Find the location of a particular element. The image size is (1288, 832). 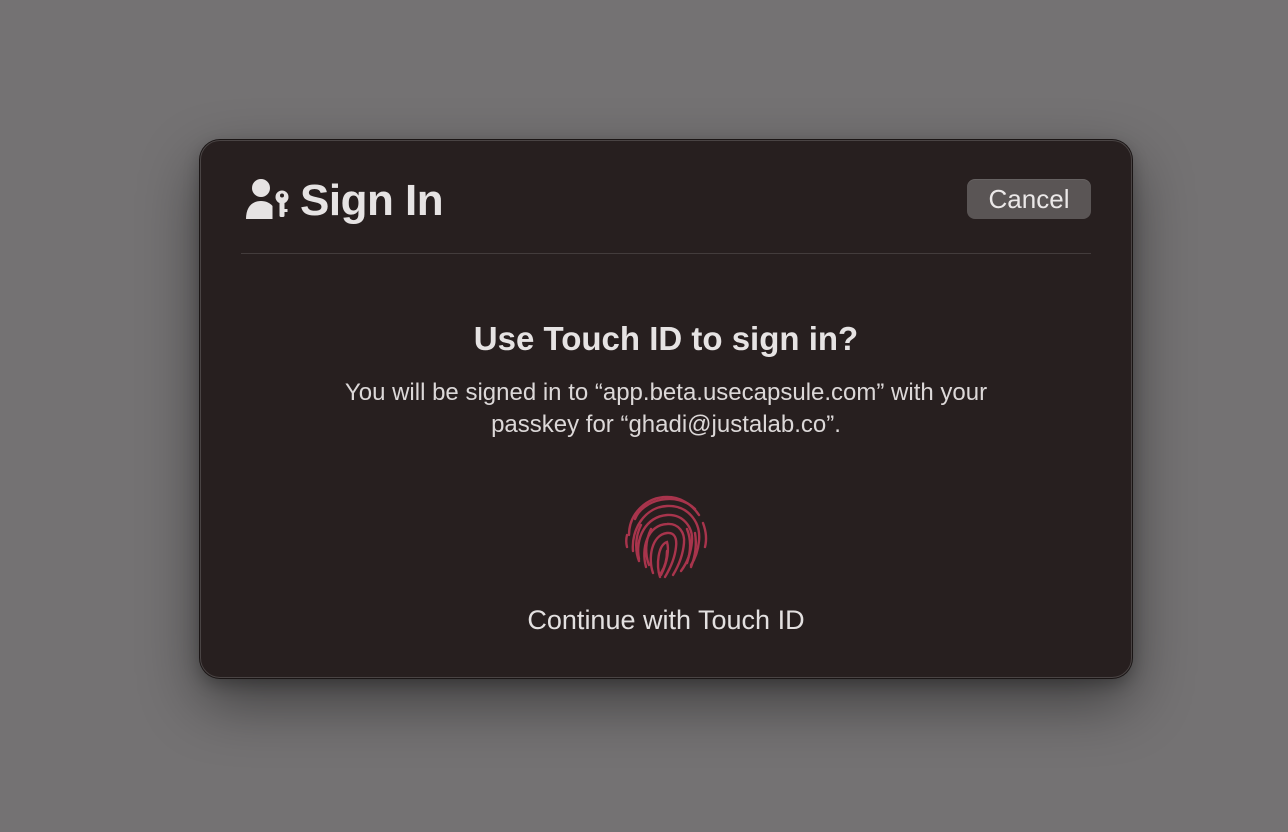

person-key-icon is located at coordinates (267, 199).